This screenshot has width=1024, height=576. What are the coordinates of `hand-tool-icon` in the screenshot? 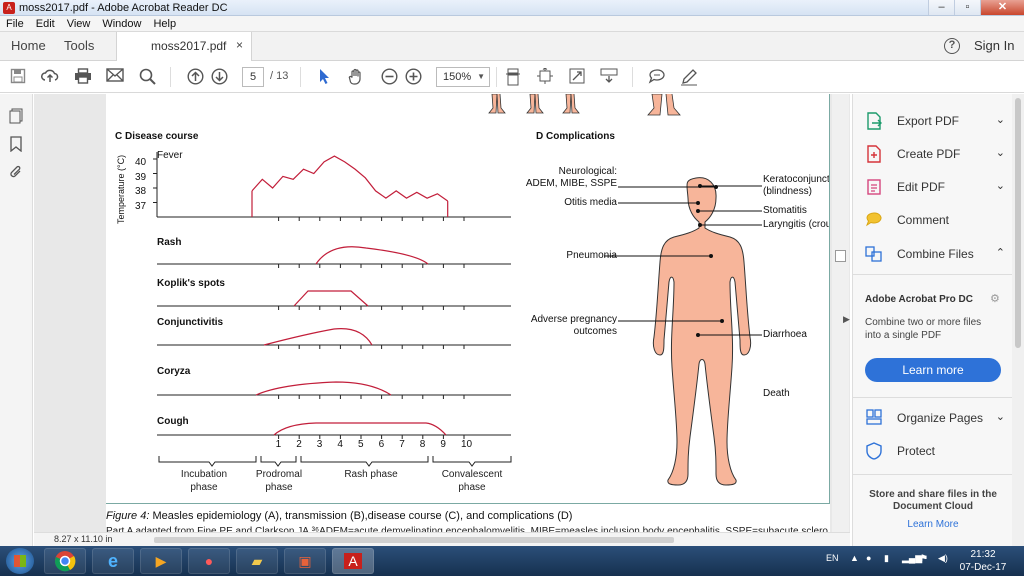 It's located at (356, 77).